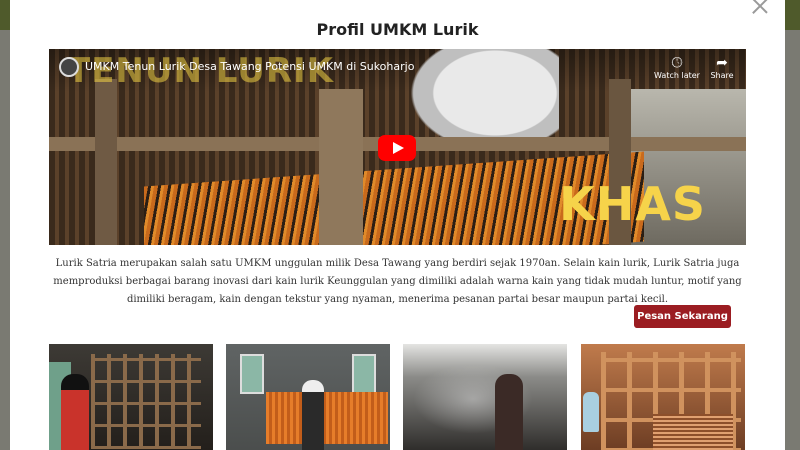 The height and width of the screenshot is (450, 800). What do you see at coordinates (591, 412) in the screenshot?
I see `photo-water-bottle` at bounding box center [591, 412].